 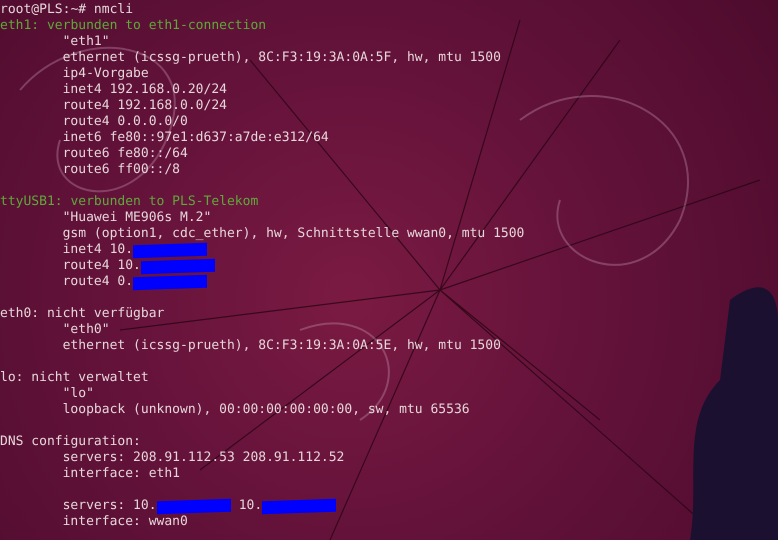 What do you see at coordinates (137, 218) in the screenshot?
I see `terminal-line: "Huawei ME906s M.2"` at bounding box center [137, 218].